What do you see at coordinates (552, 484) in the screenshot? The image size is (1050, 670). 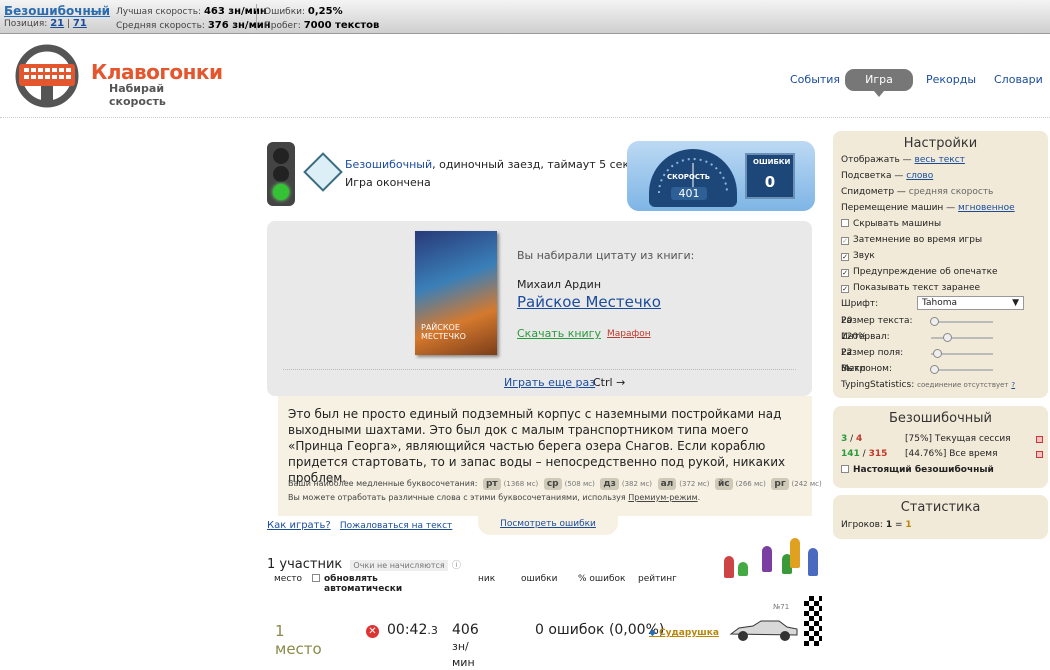 I see `combo-key: ср` at bounding box center [552, 484].